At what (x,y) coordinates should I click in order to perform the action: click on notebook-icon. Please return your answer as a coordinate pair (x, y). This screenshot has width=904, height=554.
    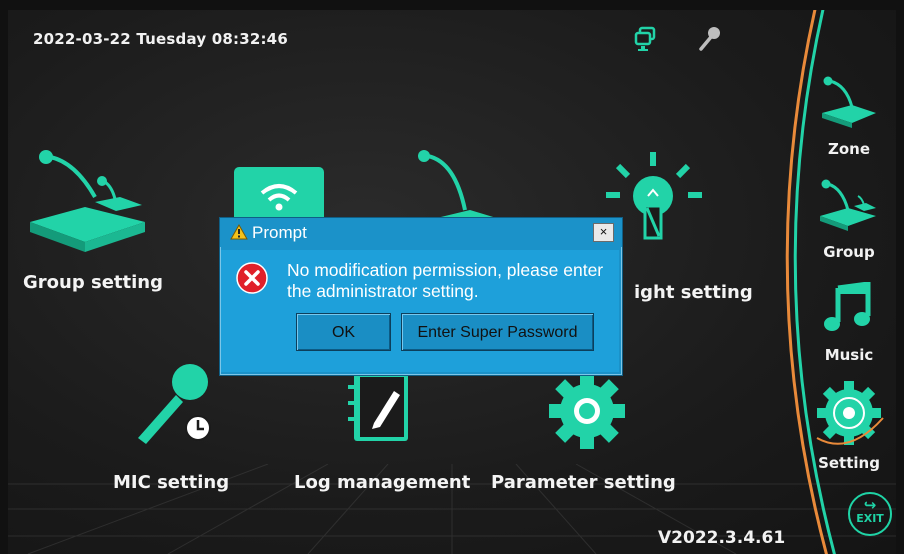
    Looking at the image, I should click on (378, 407).